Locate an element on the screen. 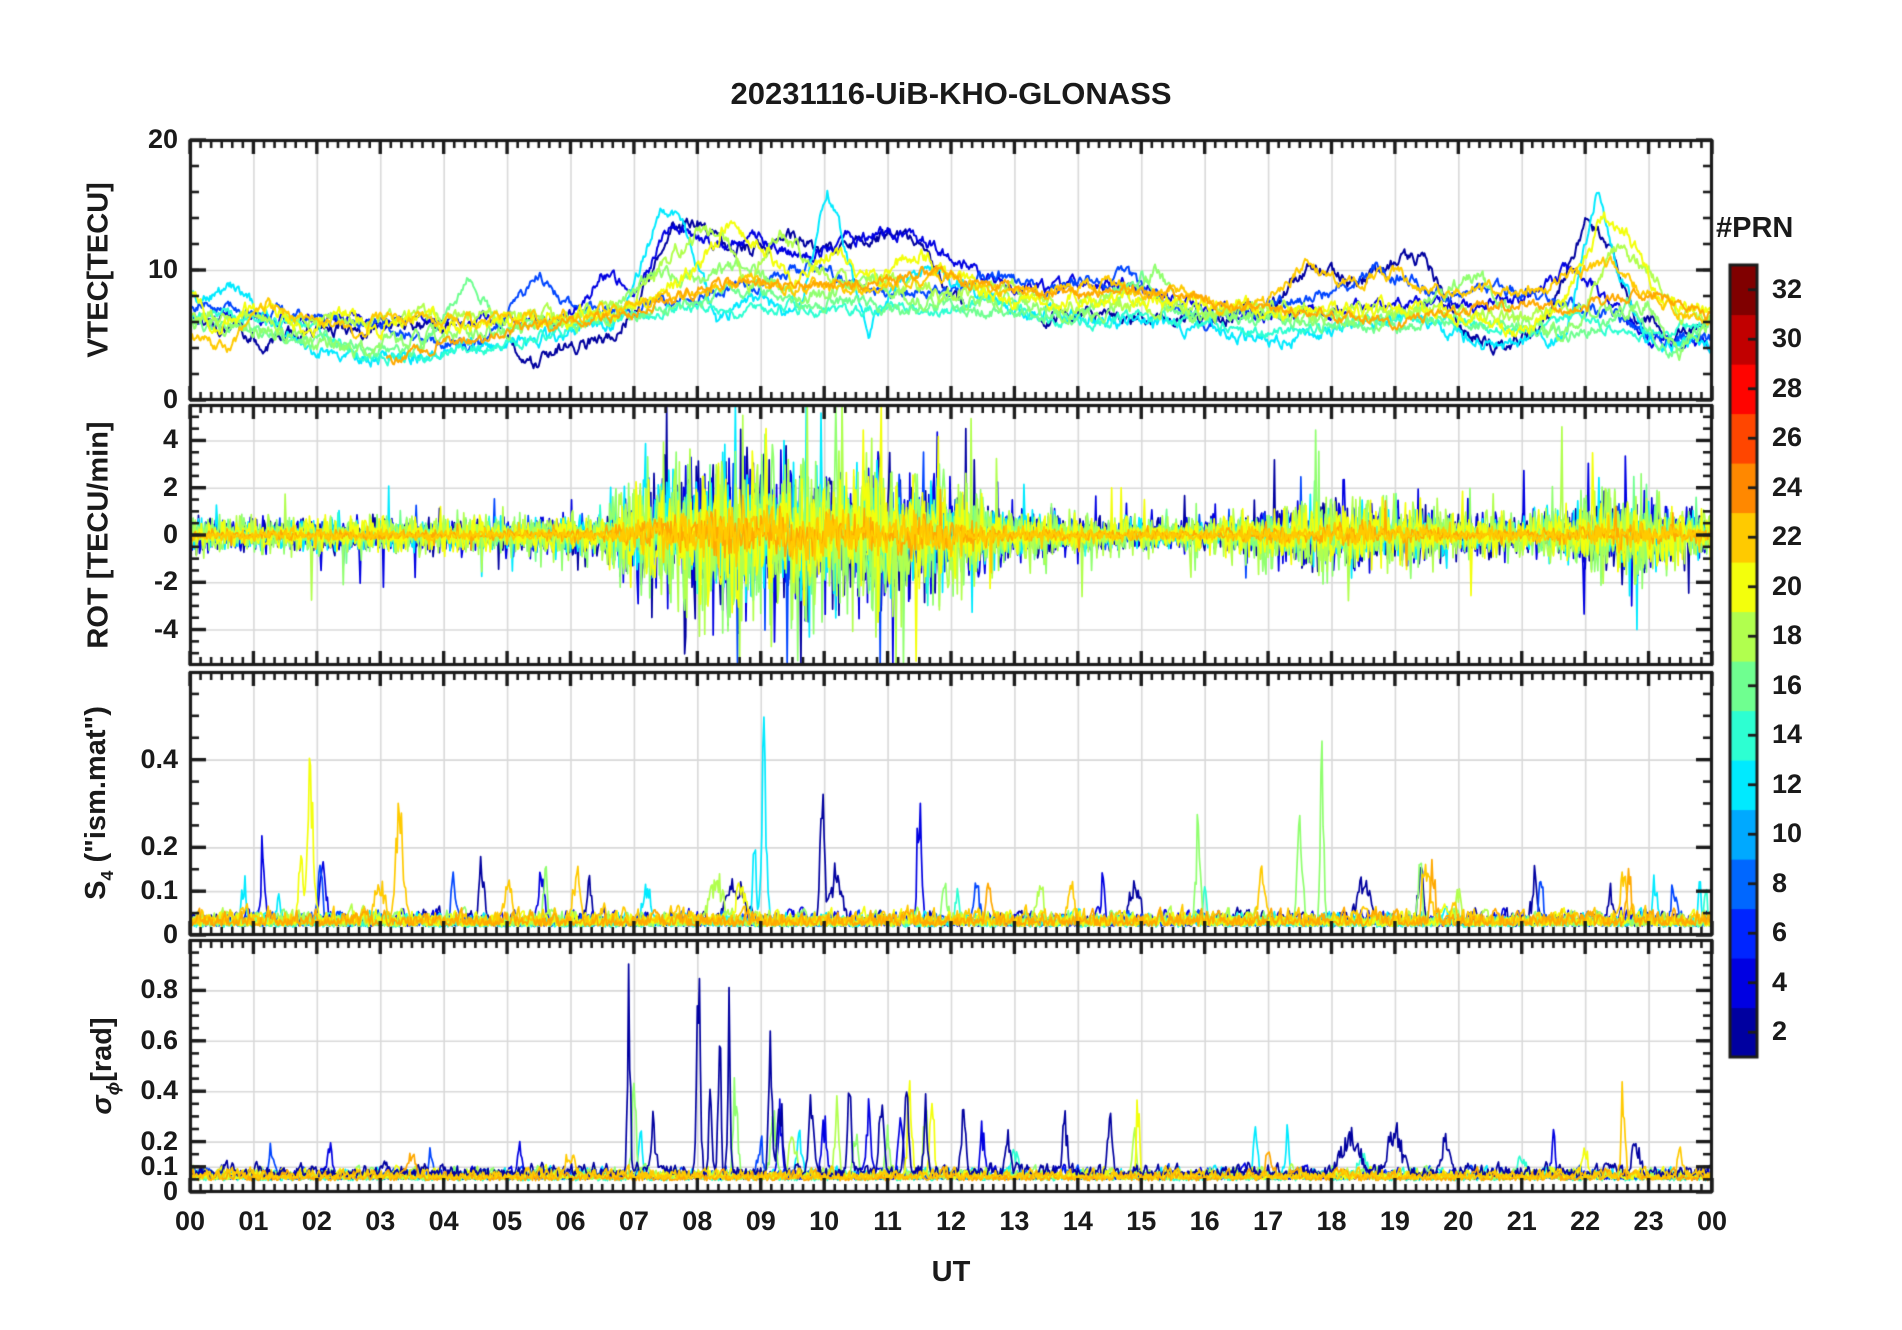  colorbar-tick-label: 20 is located at coordinates (1787, 585).